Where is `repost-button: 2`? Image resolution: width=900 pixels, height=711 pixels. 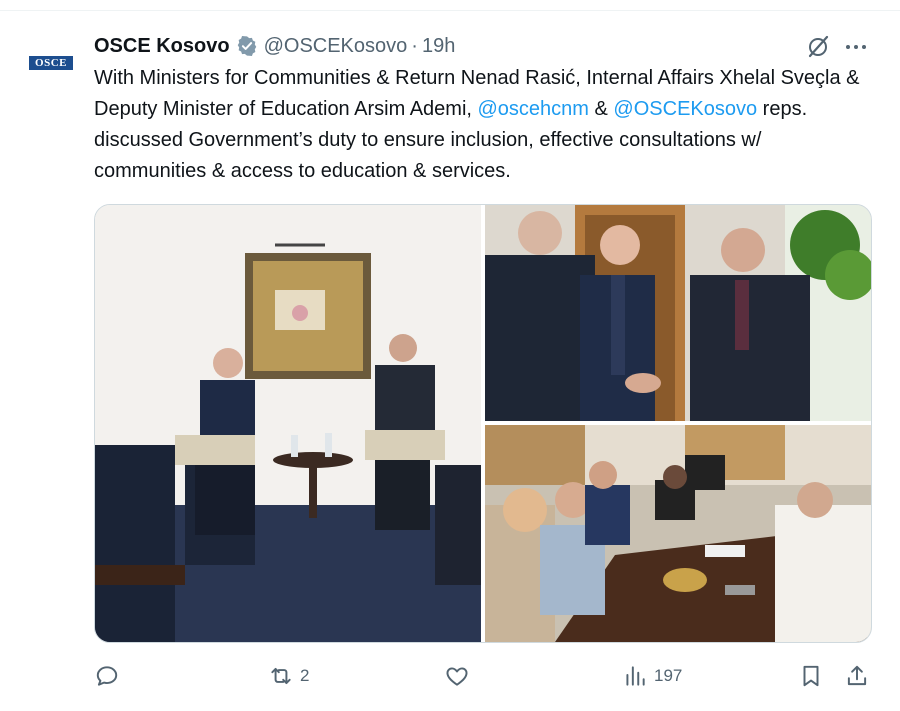
repost-button: 2 is located at coordinates (288, 676).